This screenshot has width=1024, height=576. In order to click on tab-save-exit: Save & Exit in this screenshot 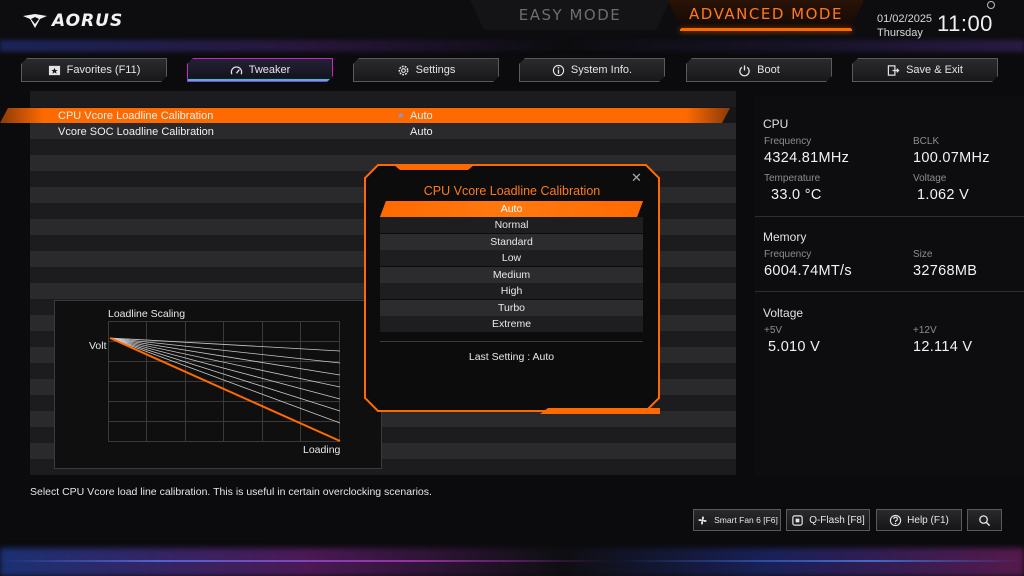, I will do `click(925, 70)`.